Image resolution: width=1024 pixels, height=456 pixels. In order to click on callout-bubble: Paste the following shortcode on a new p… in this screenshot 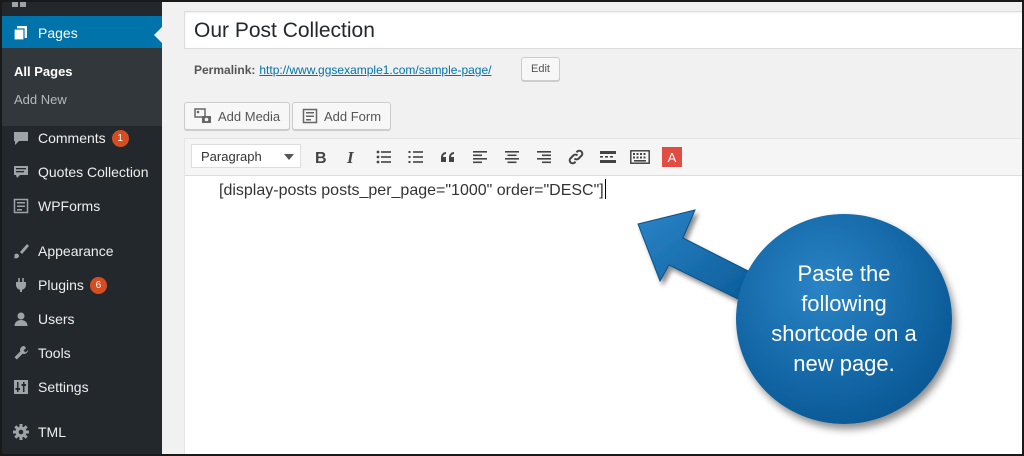, I will do `click(844, 319)`.